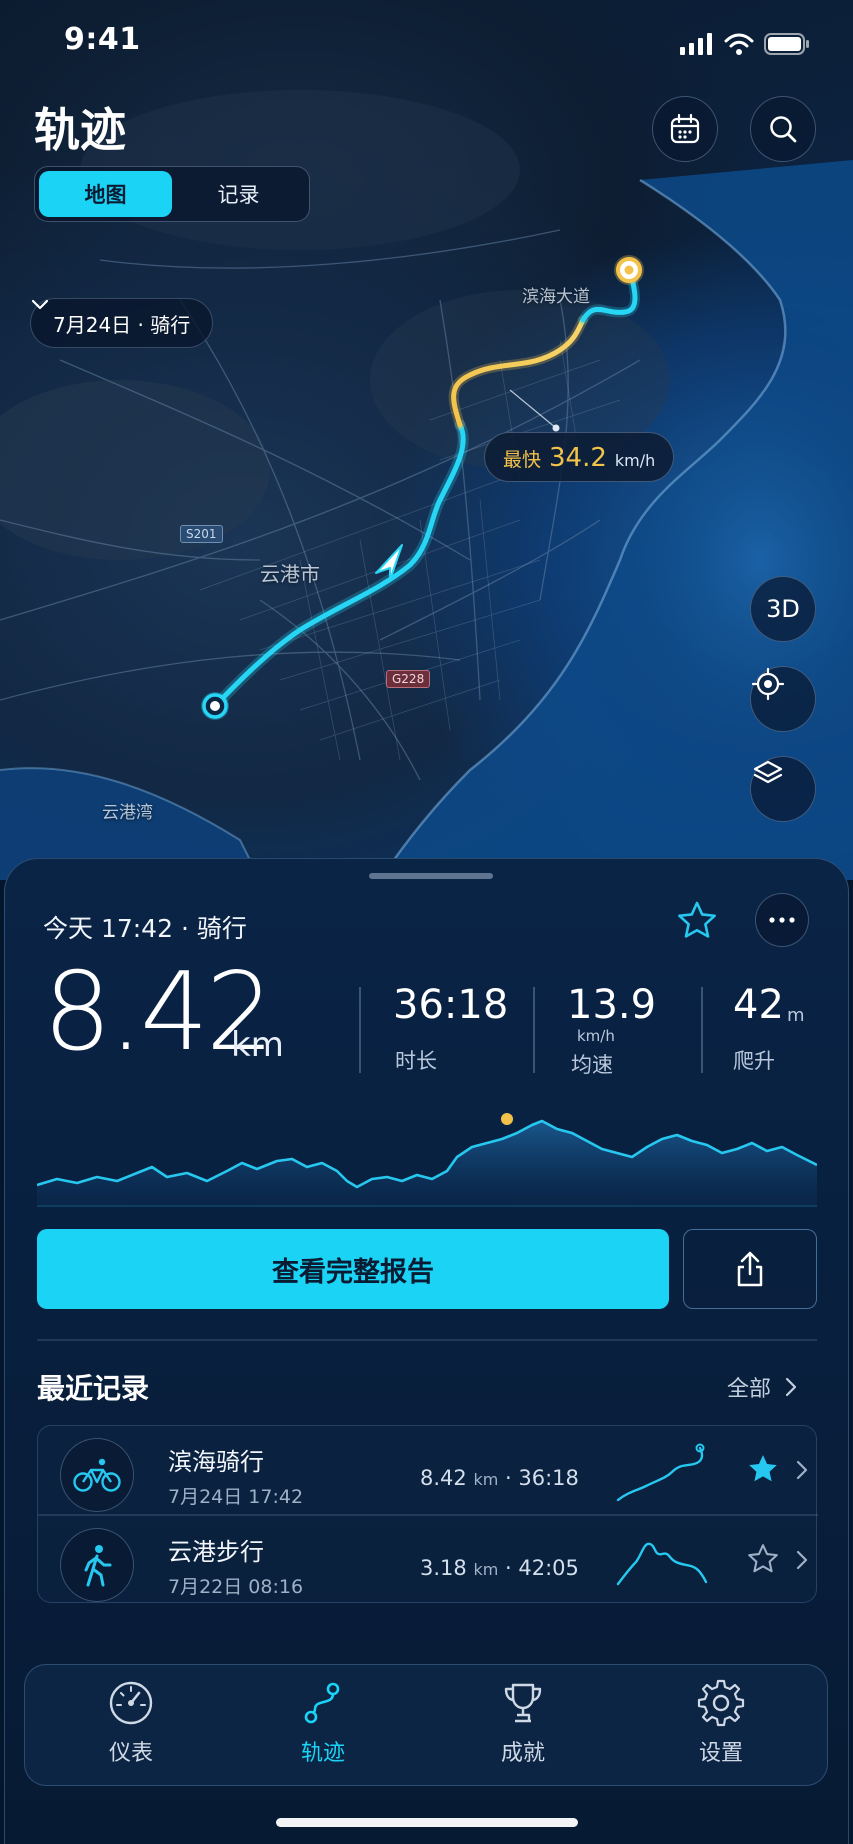 This screenshot has height=1844, width=853. What do you see at coordinates (768, 684) in the screenshot?
I see `crosshair-icon` at bounding box center [768, 684].